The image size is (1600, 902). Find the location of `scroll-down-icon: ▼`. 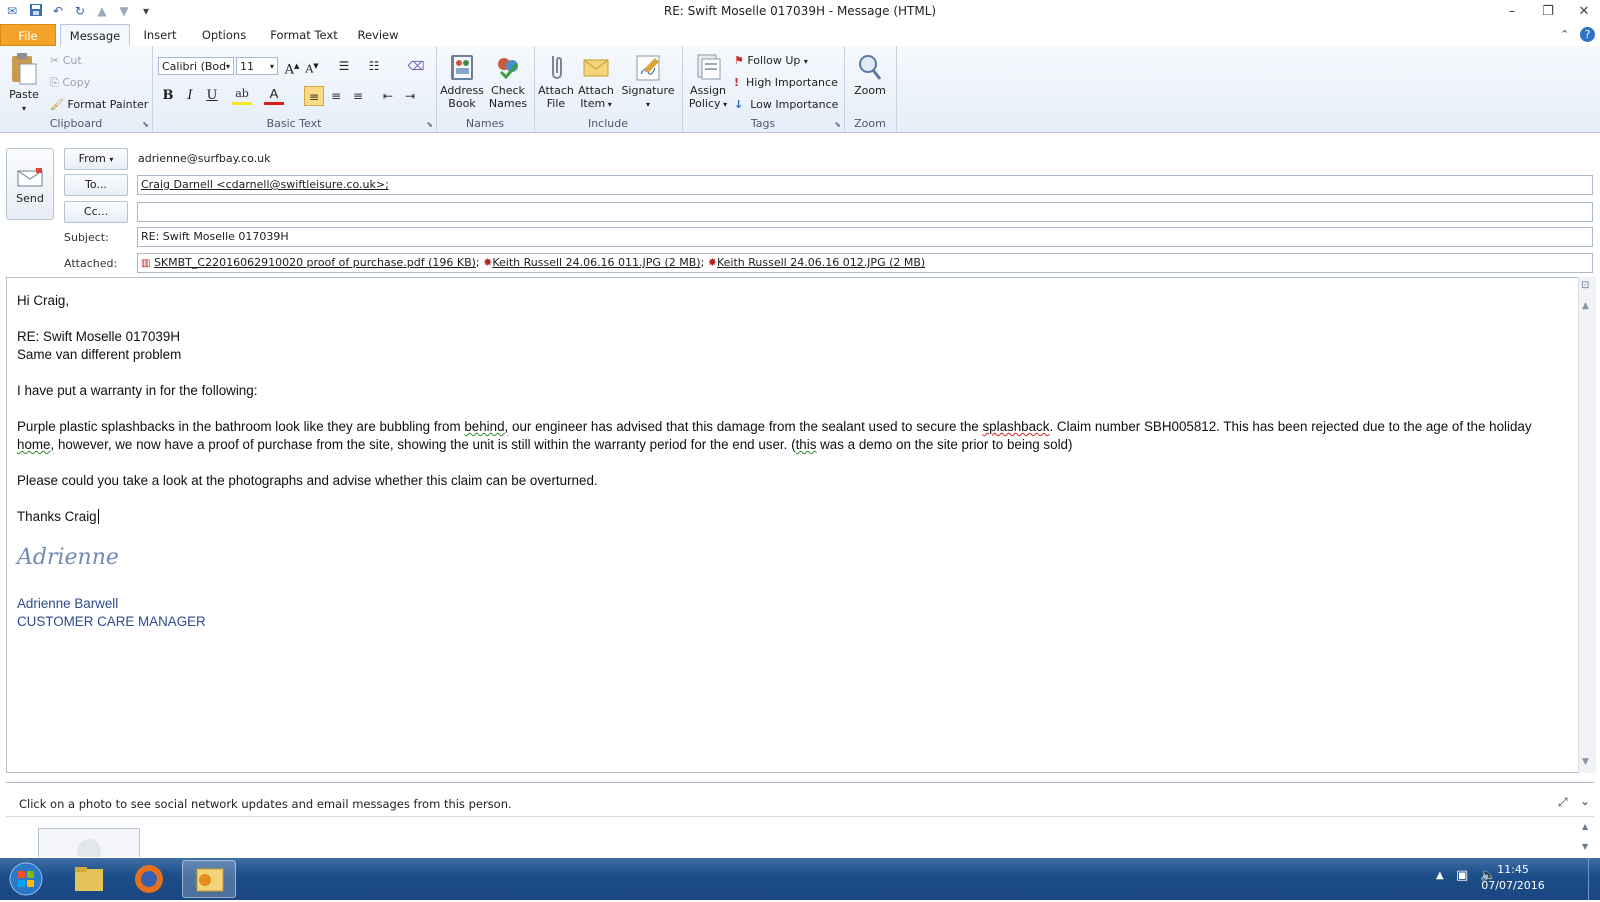

scroll-down-icon: ▼ is located at coordinates (1585, 762).